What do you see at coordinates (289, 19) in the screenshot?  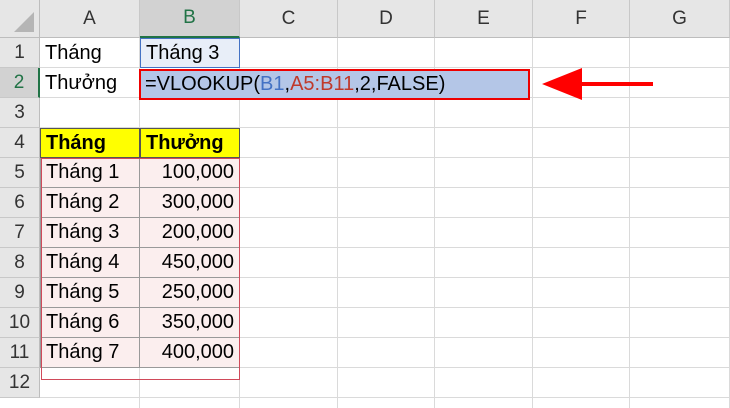 I see `column-header-C: C` at bounding box center [289, 19].